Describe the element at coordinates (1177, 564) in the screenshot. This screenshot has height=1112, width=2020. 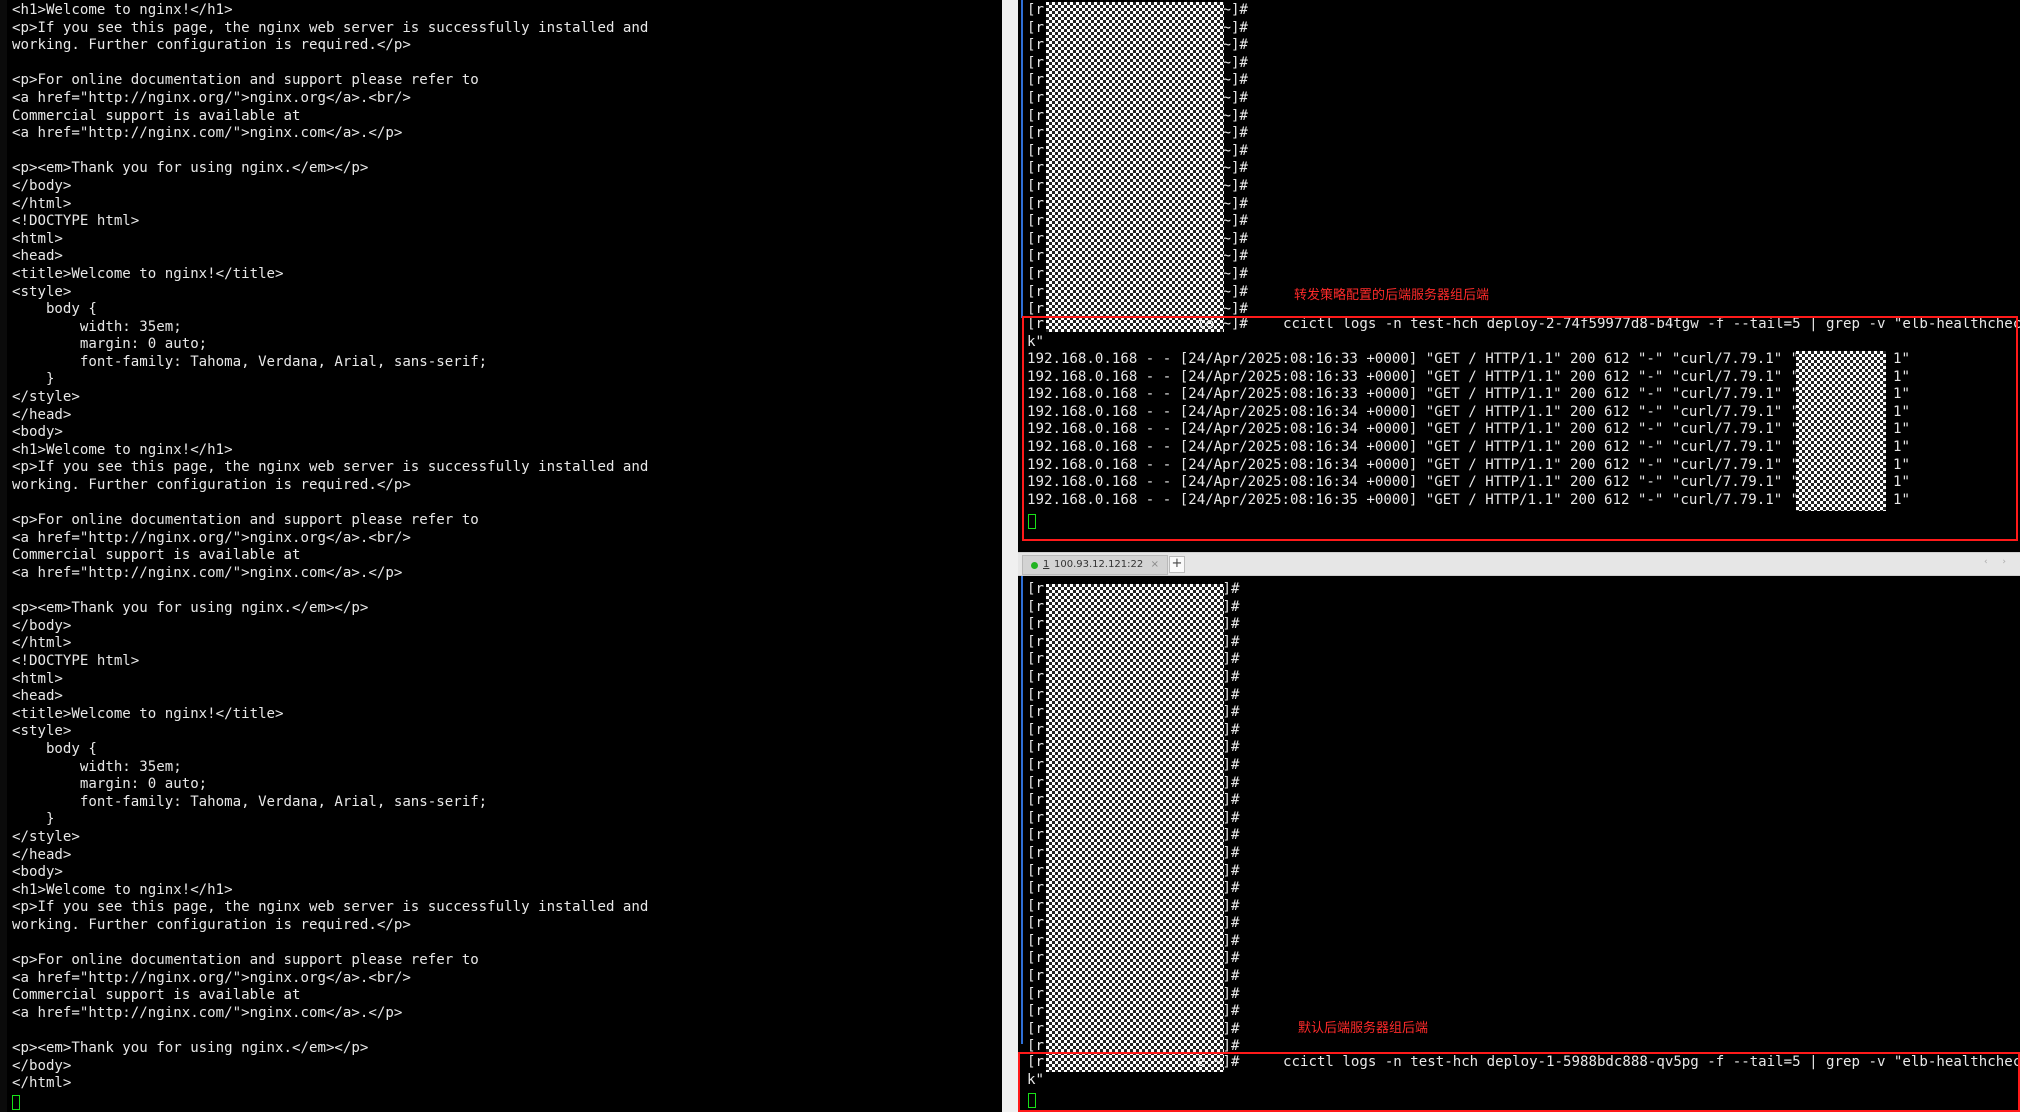
I see `add-tab-button: +` at that location.